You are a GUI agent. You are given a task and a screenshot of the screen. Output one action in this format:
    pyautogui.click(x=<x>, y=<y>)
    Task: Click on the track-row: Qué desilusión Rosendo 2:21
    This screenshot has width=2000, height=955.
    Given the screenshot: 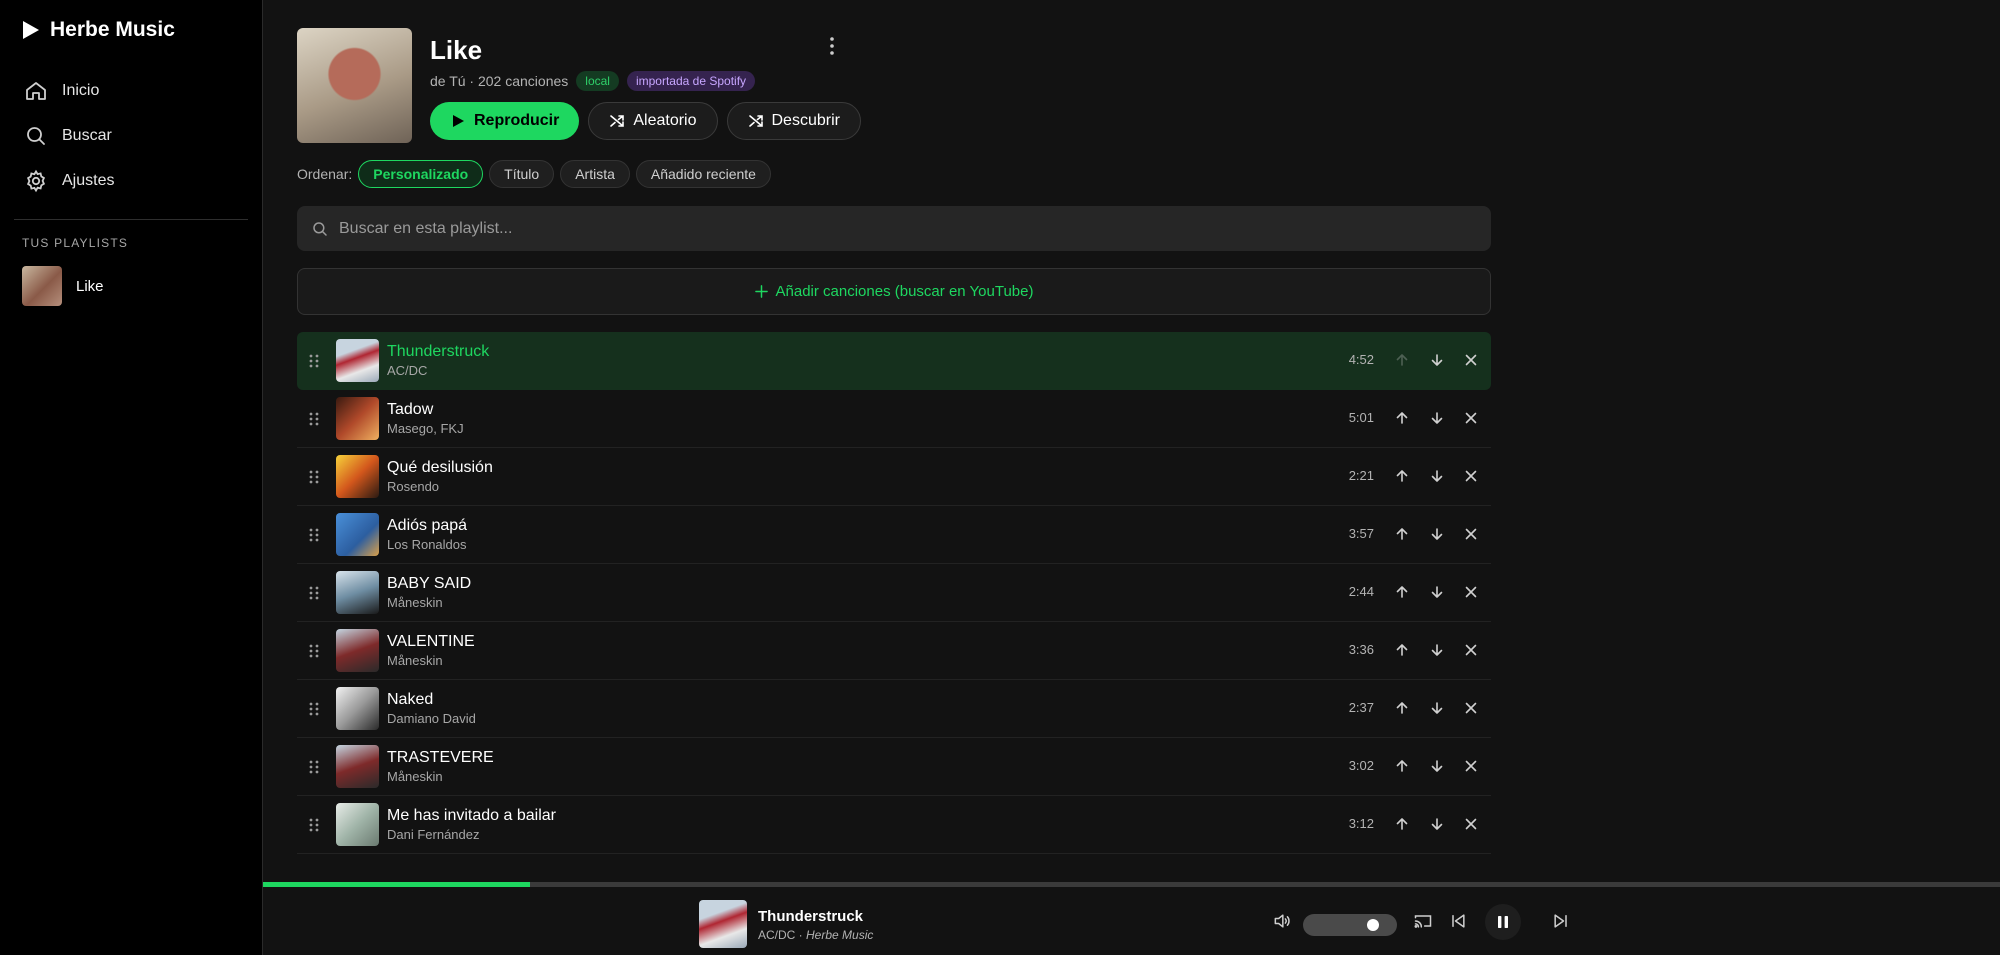 What is the action you would take?
    pyautogui.click(x=894, y=477)
    